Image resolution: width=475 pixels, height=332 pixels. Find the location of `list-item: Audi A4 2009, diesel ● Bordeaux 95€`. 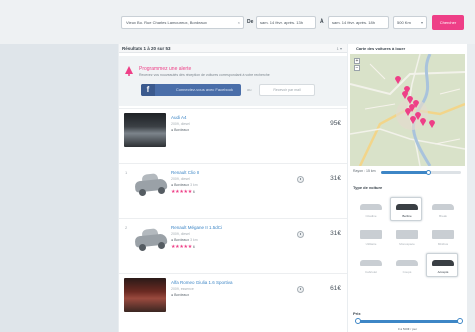

list-item: Audi A4 2009, diesel ● Bordeaux 95€ is located at coordinates (233, 135).